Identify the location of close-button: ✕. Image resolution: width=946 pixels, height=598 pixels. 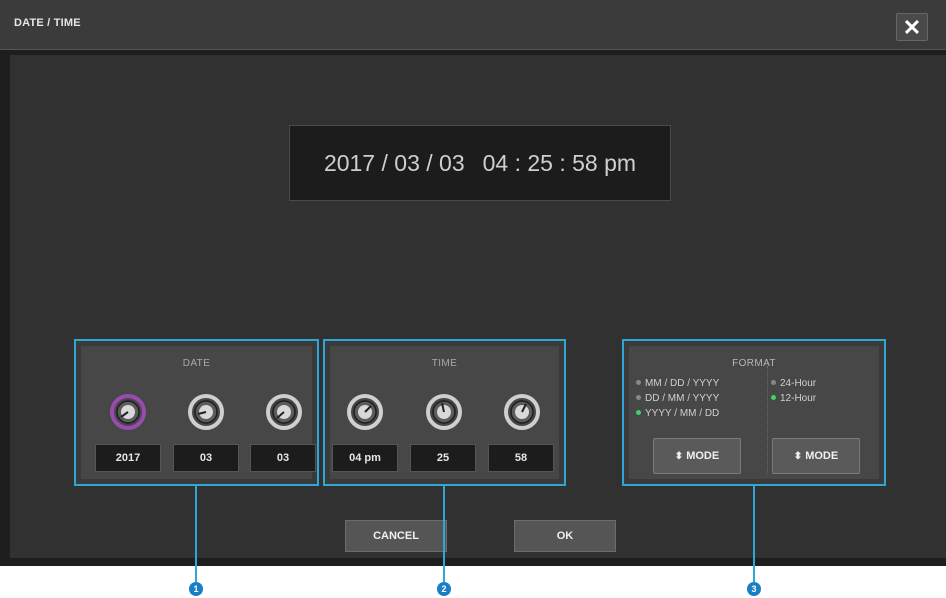
(912, 27).